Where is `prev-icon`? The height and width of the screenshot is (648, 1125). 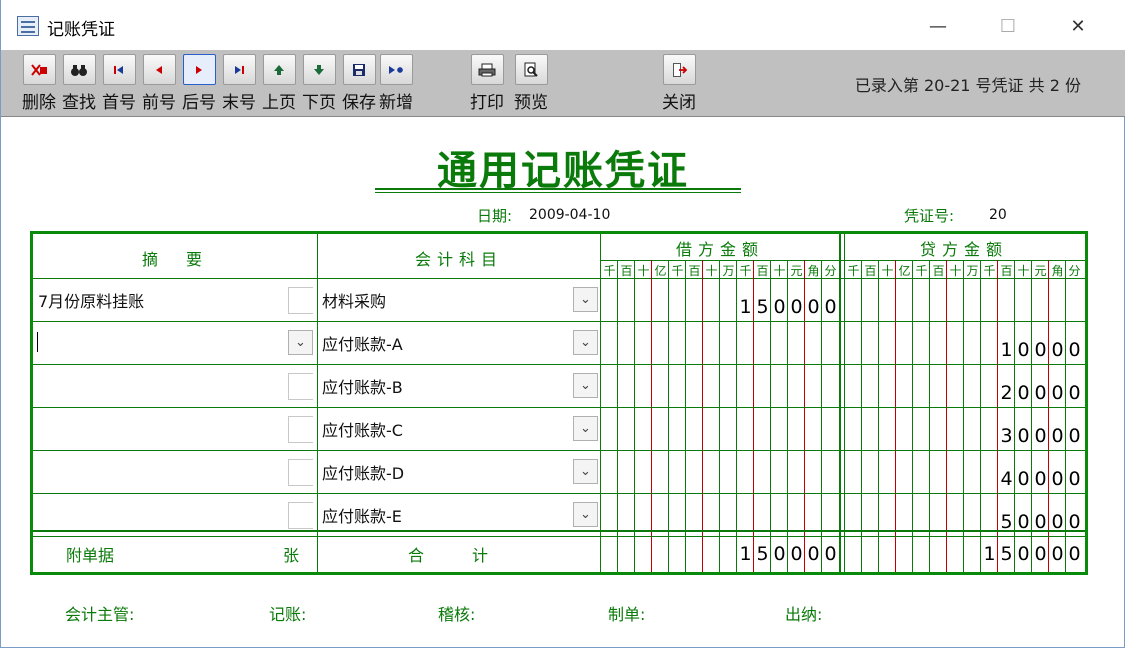
prev-icon is located at coordinates (159, 69).